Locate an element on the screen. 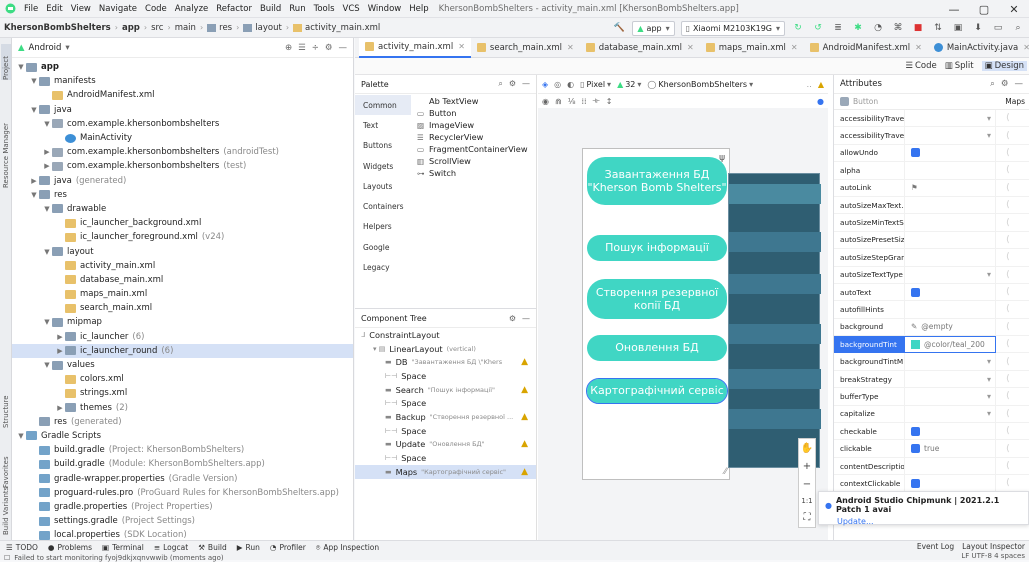  attribute-row: autofillHints ⟨ is located at coordinates (931, 309).